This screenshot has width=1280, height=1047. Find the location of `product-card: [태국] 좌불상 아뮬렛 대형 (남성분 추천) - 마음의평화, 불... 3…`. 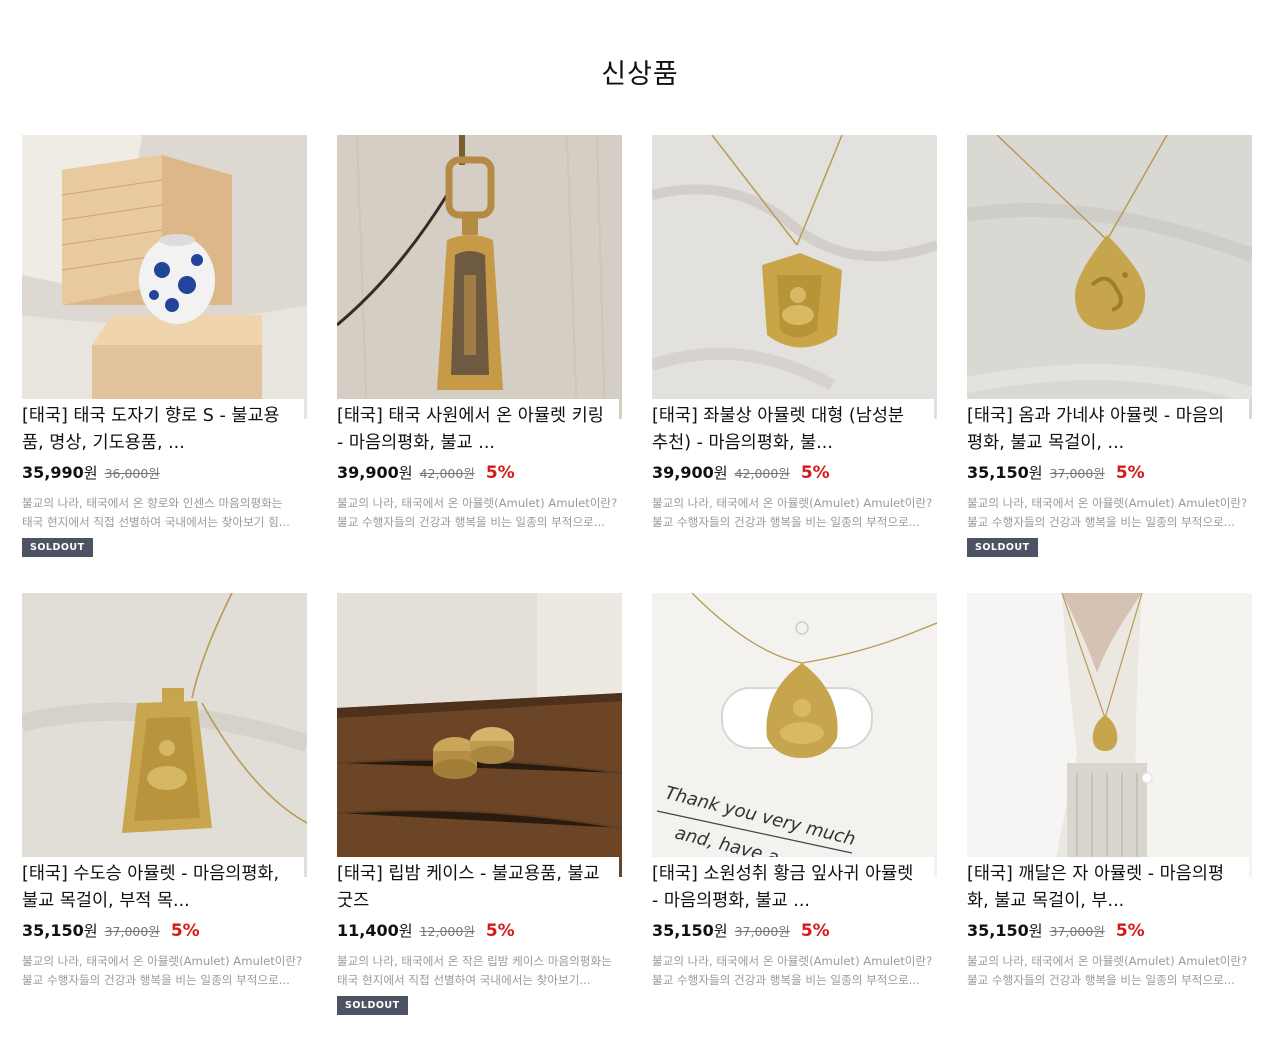

product-card: [태국] 좌불상 아뮬렛 대형 (남성분 추천) - 마음의평화, 불... 3… is located at coordinates (794, 333).